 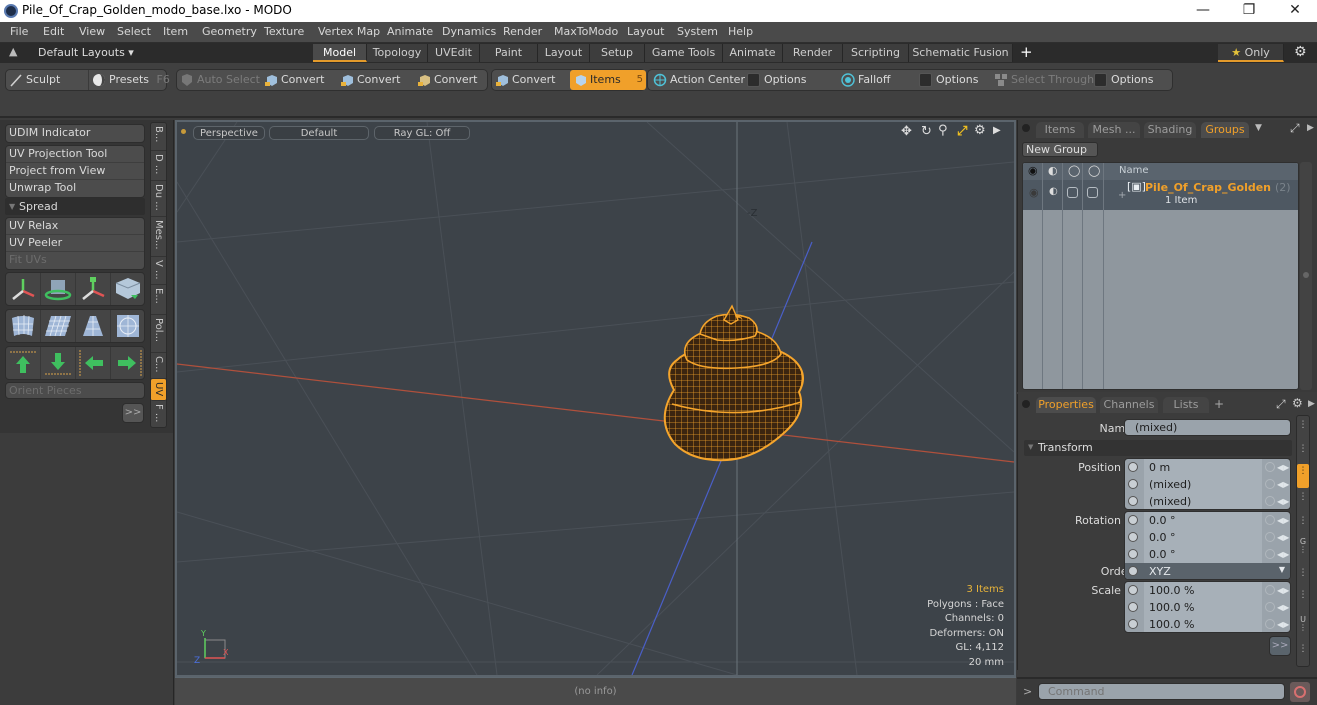 What do you see at coordinates (1072, 192) in the screenshot?
I see `group-lock-checkbox` at bounding box center [1072, 192].